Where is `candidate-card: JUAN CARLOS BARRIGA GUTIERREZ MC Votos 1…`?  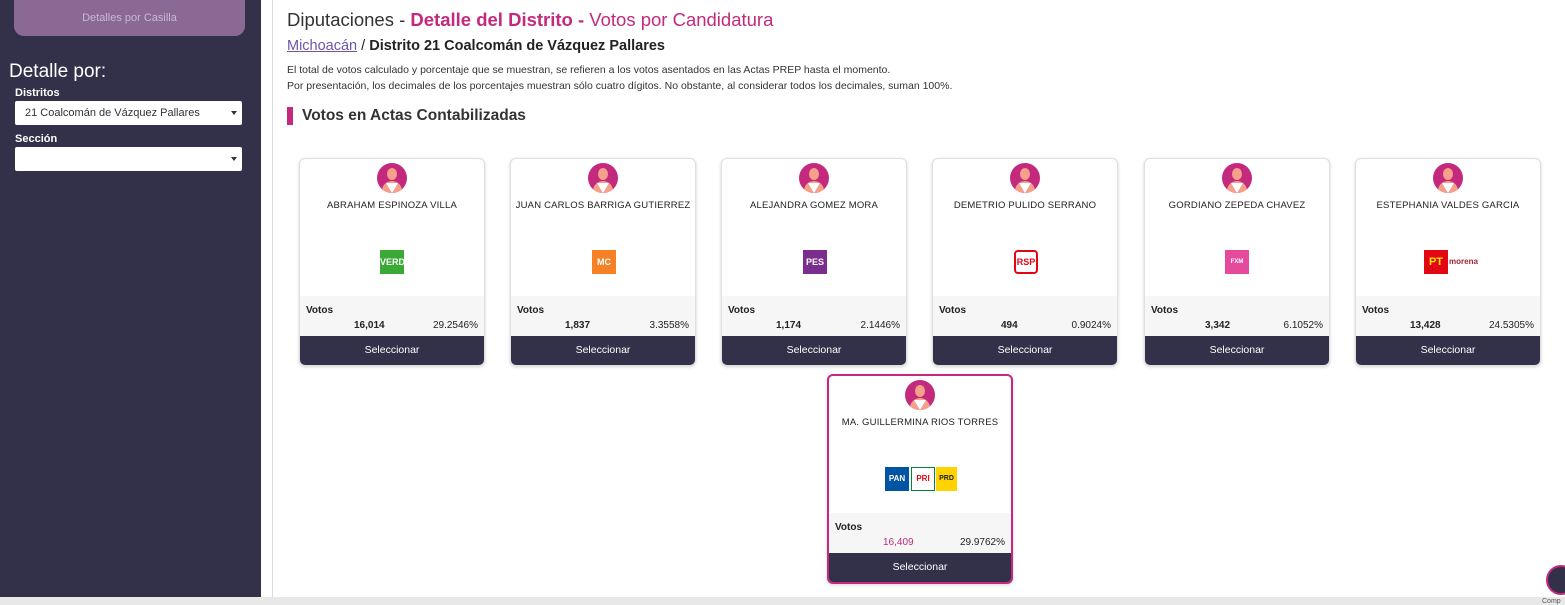 candidate-card: JUAN CARLOS BARRIGA GUTIERREZ MC Votos 1… is located at coordinates (603, 262).